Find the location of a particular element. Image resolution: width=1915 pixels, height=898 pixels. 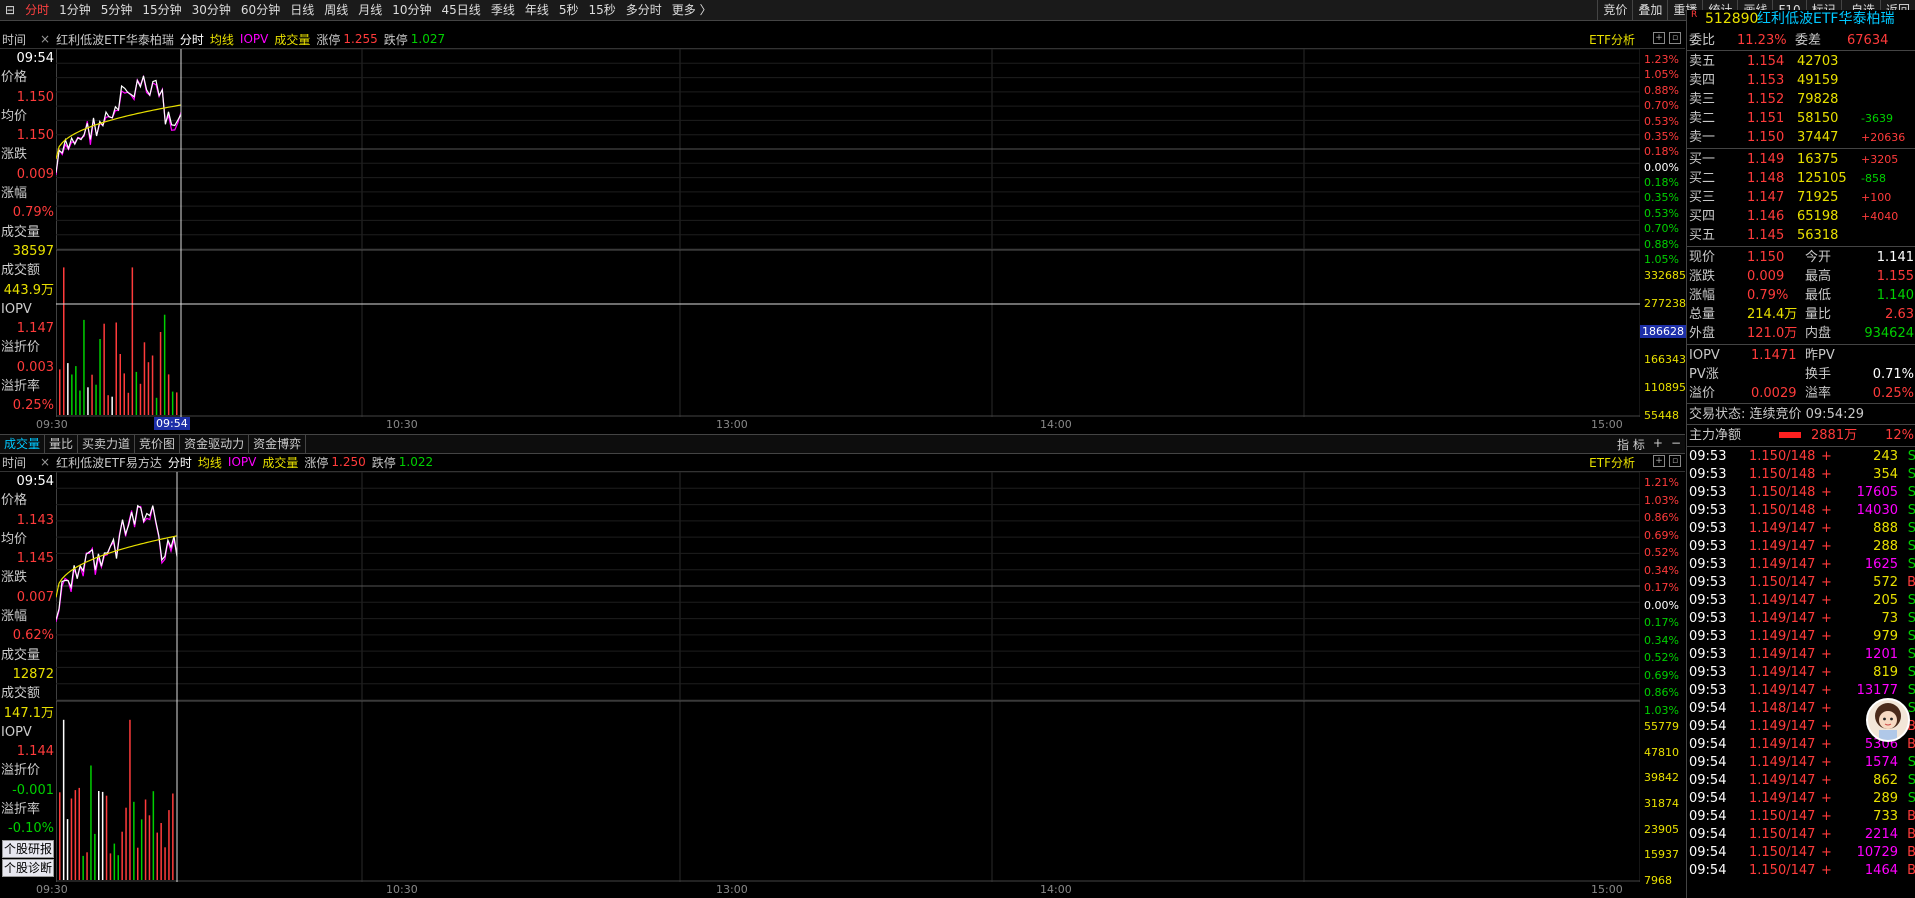

stat-value: 121.0万 is located at coordinates (1772, 333).